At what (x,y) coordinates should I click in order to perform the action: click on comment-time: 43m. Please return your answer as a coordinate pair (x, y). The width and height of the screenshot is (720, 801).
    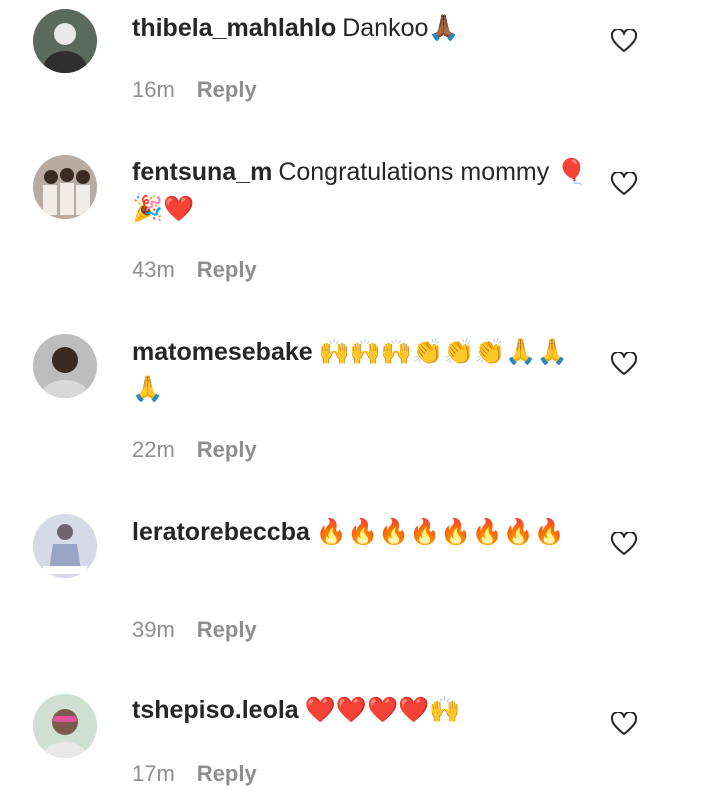
    Looking at the image, I should click on (153, 269).